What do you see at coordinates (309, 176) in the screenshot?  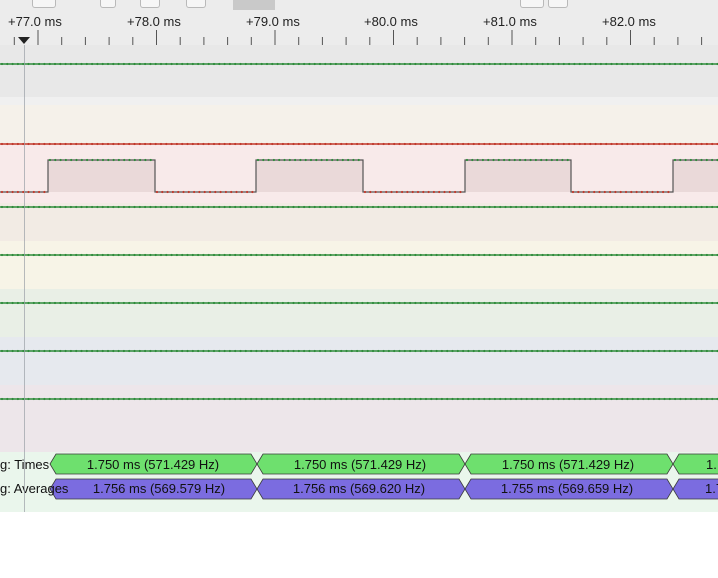 I see `pulse-high-region` at bounding box center [309, 176].